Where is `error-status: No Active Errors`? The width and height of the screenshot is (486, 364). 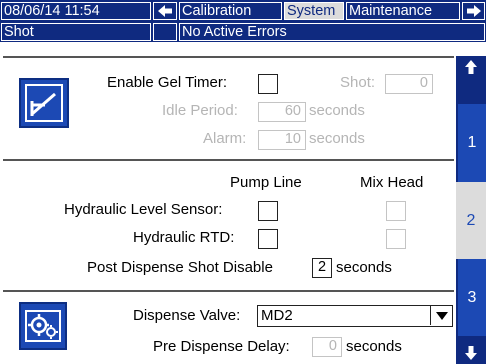
error-status: No Active Errors is located at coordinates (332, 32).